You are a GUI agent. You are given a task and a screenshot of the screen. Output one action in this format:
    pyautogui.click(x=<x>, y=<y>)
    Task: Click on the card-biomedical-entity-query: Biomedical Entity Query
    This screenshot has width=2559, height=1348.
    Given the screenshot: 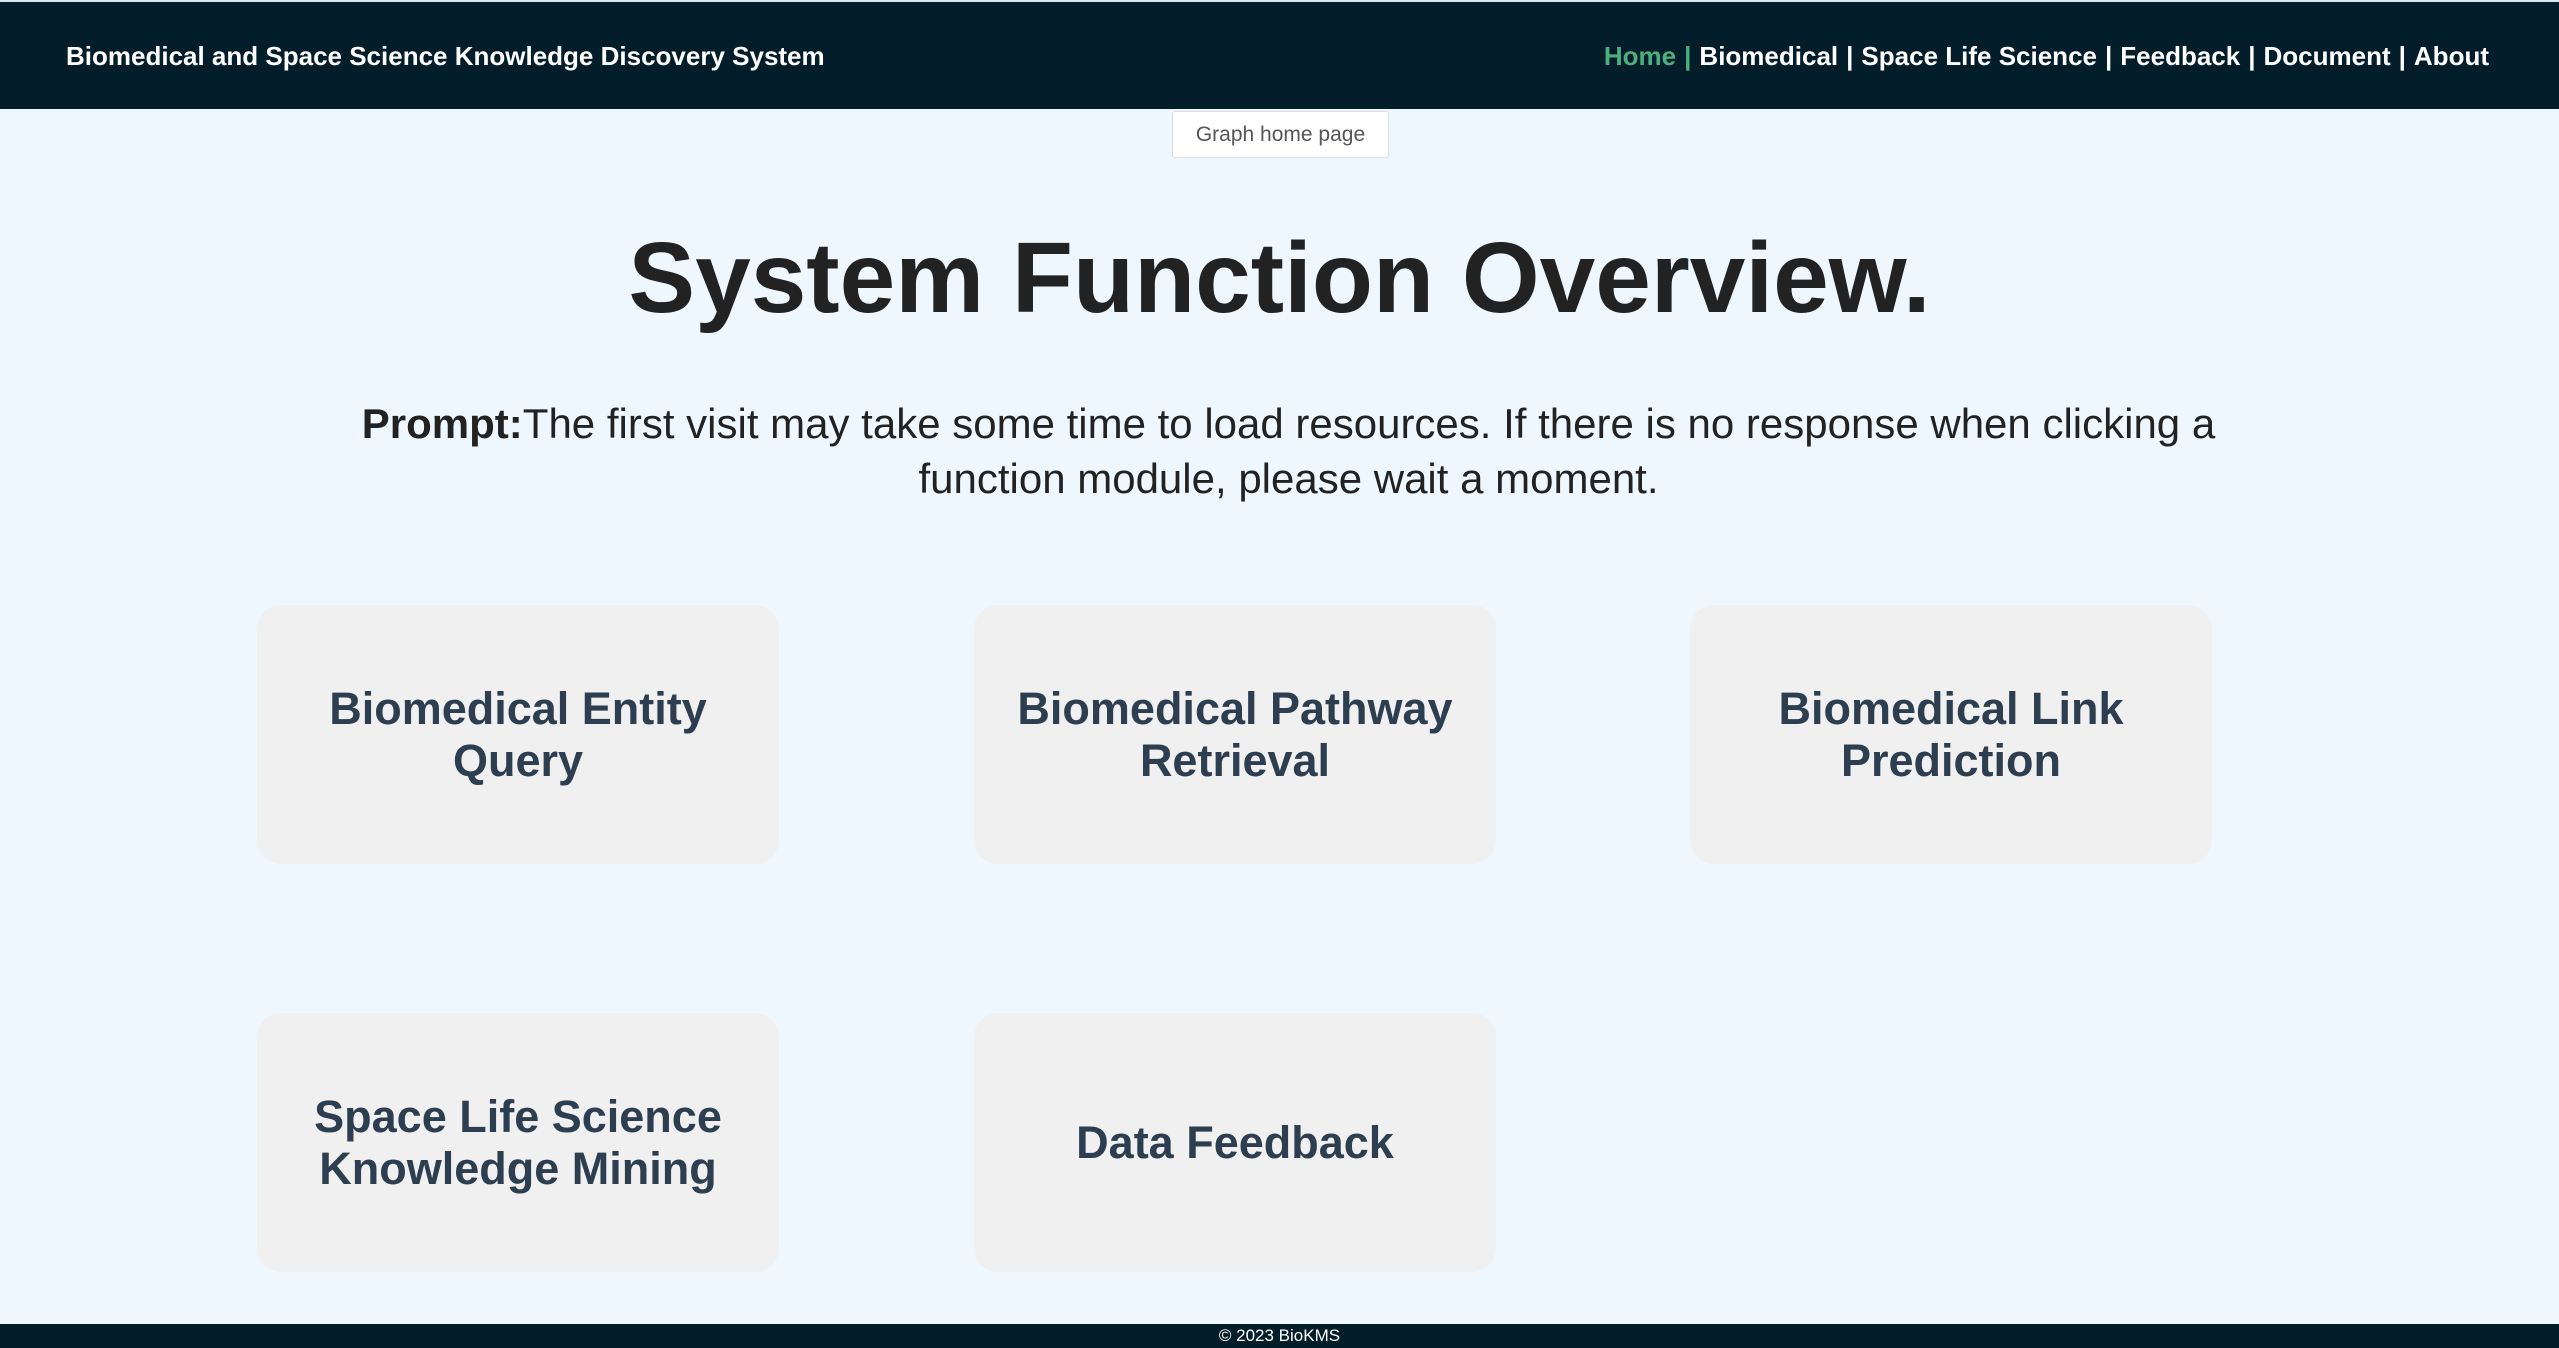 What is the action you would take?
    pyautogui.click(x=518, y=734)
    